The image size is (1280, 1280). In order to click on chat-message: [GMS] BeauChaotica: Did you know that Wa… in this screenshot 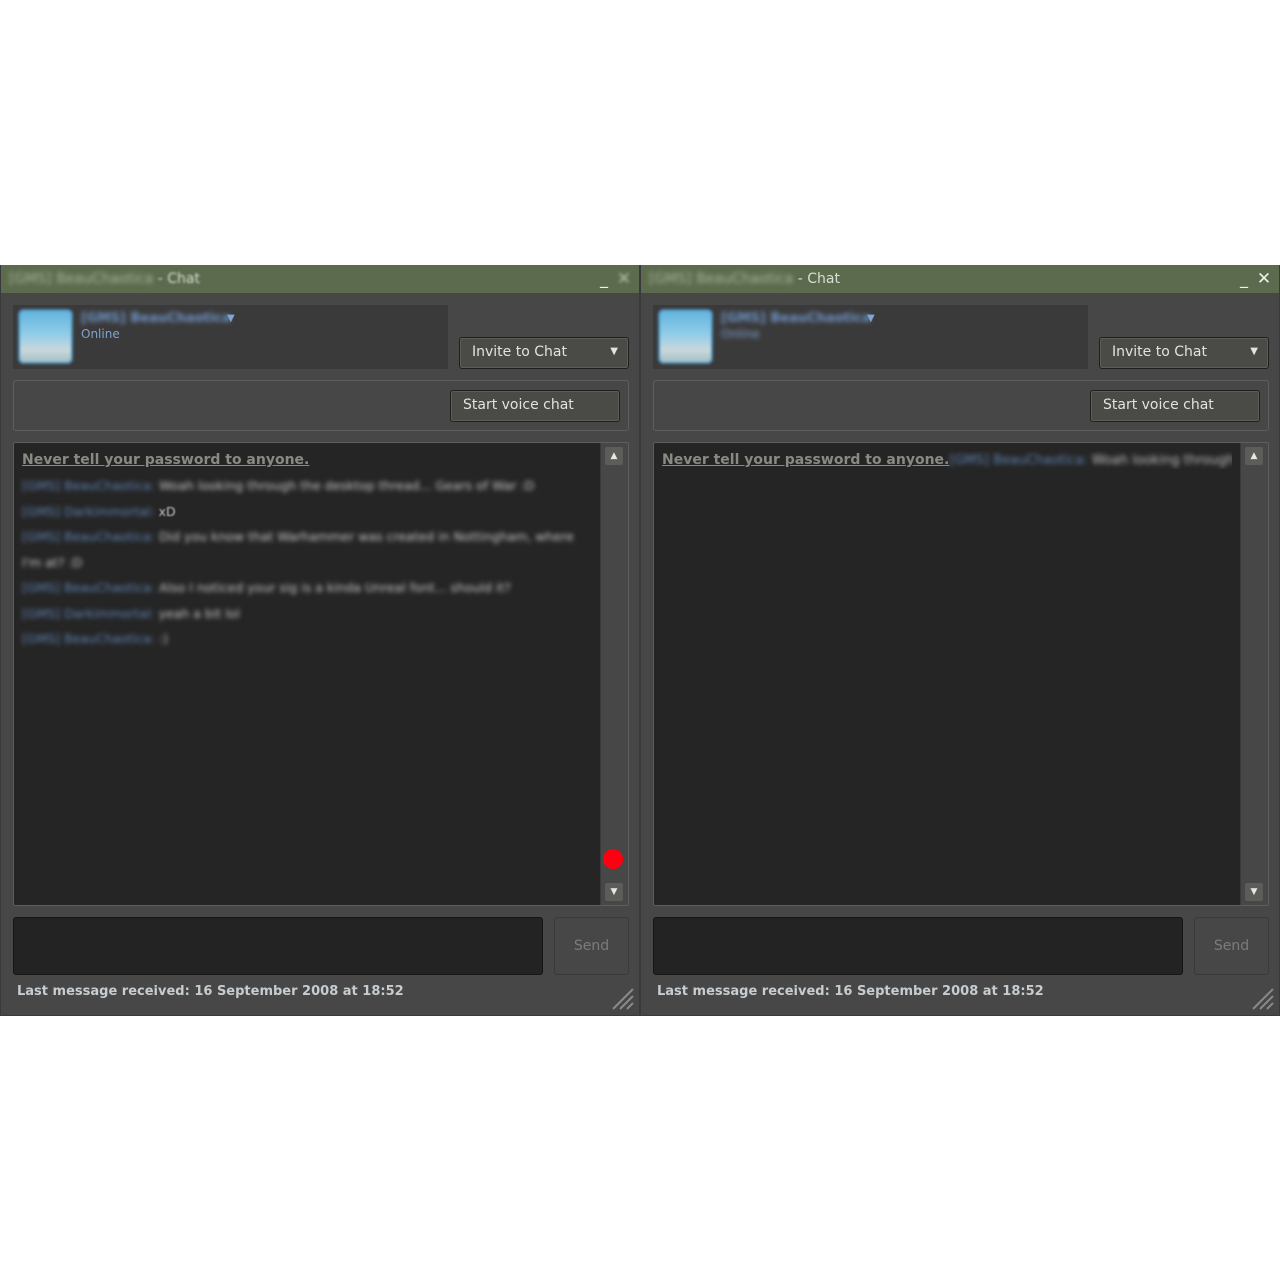, I will do `click(307, 537)`.